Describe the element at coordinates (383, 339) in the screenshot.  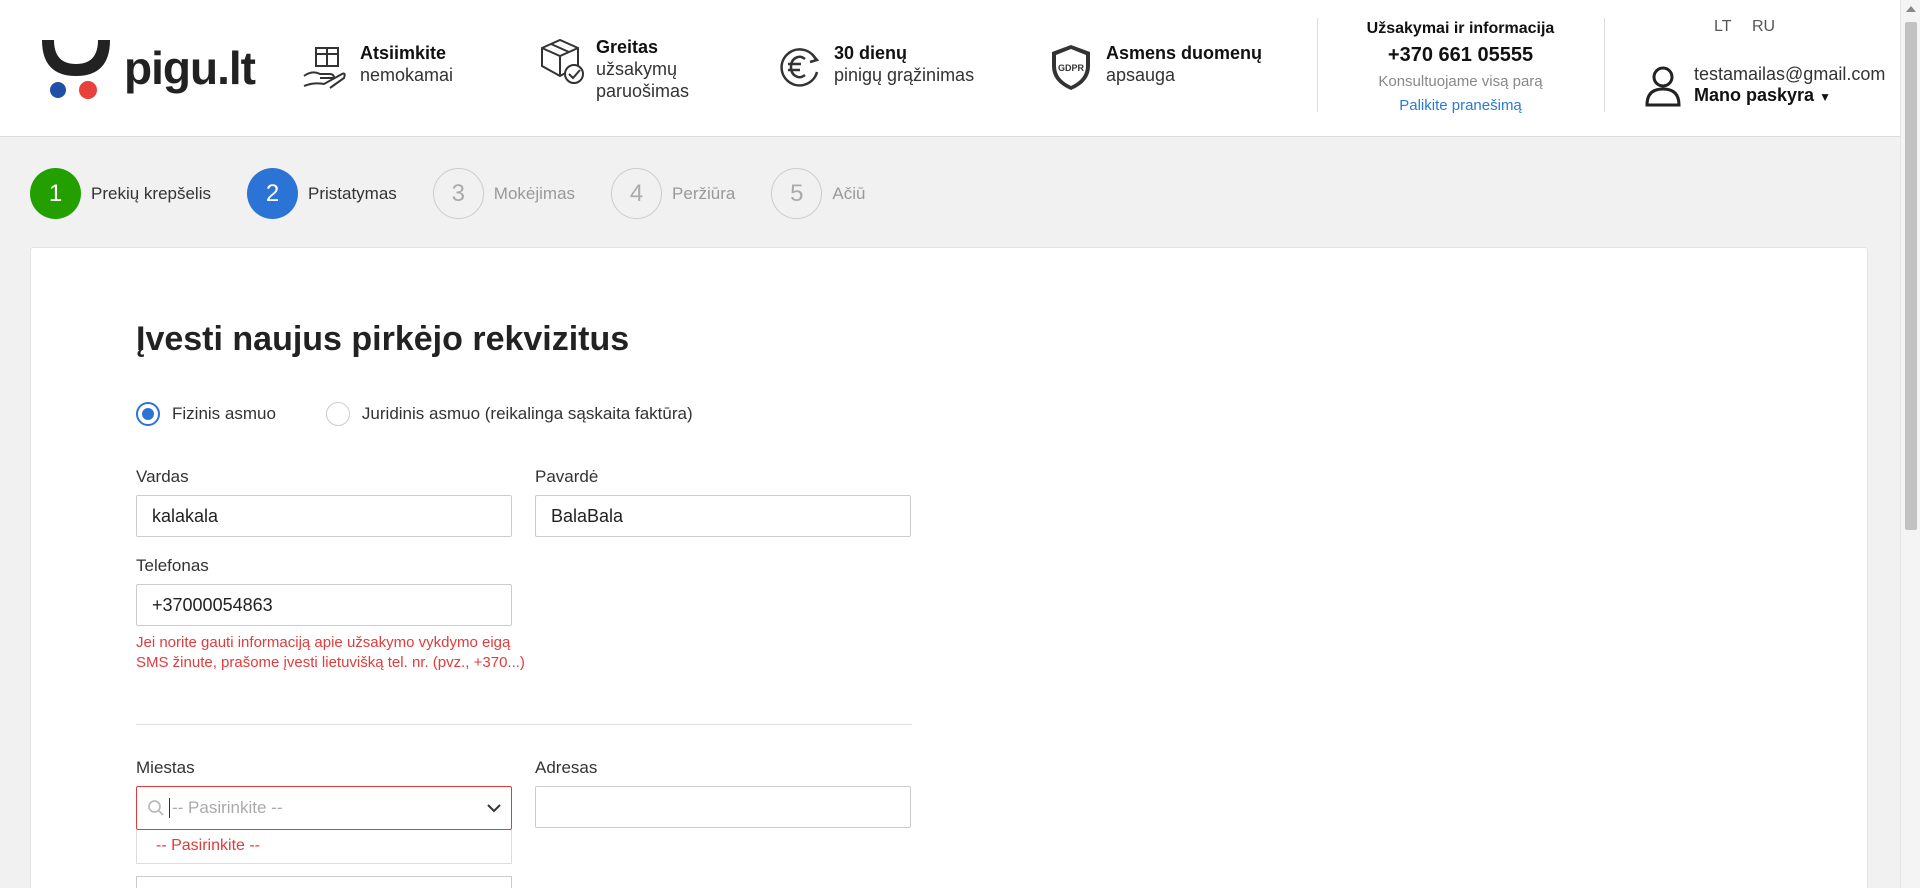
I see `form-title: Įvesti naujus pirkėjo rekvizitus` at that location.